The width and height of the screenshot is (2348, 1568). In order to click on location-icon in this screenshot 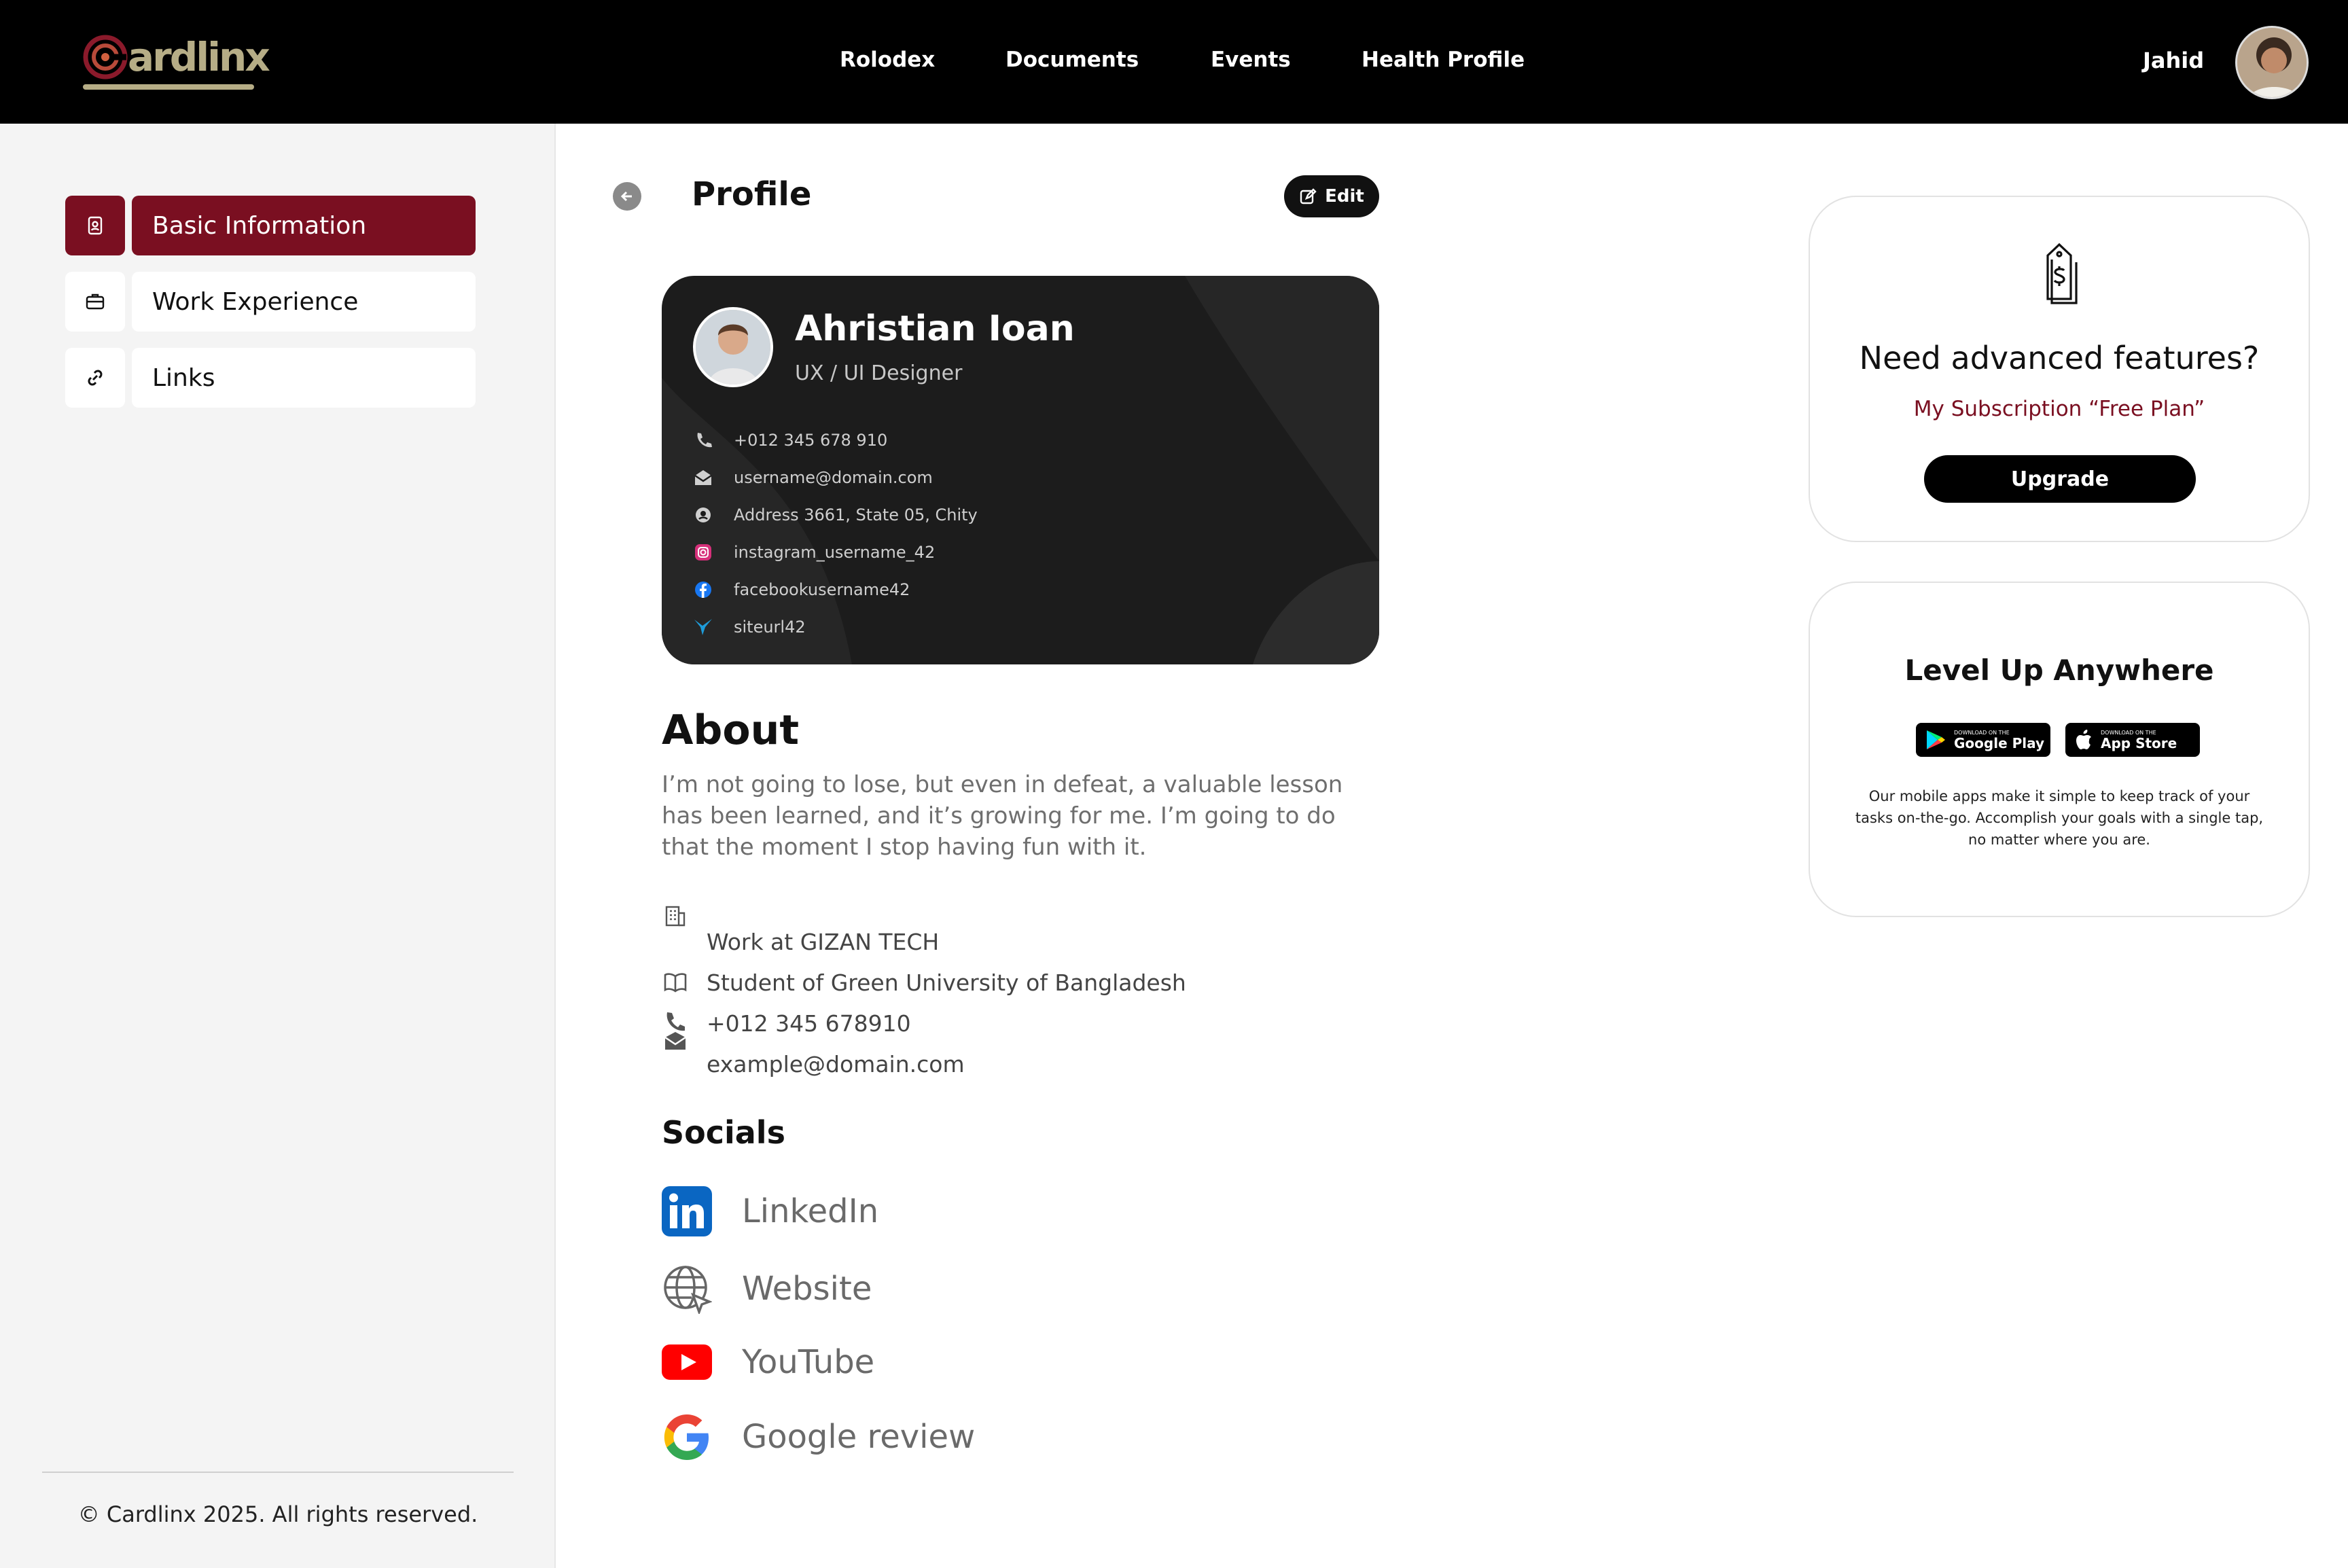, I will do `click(703, 515)`.